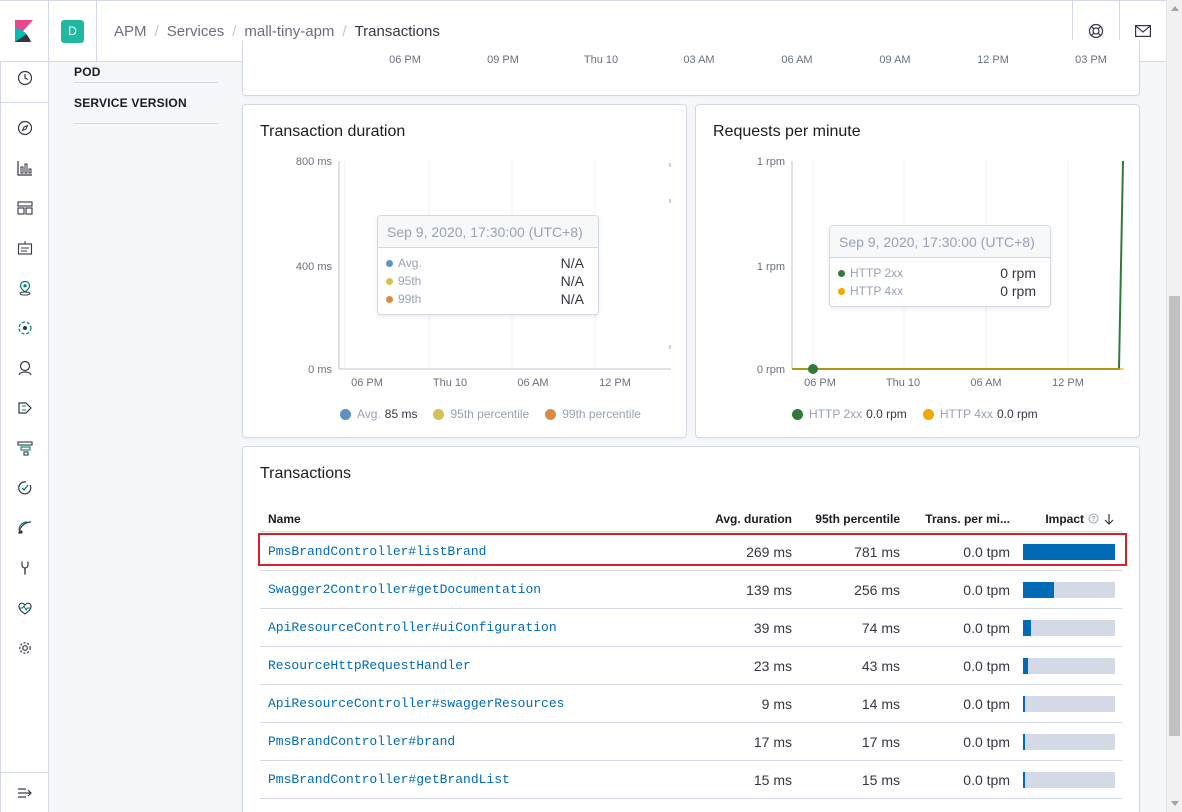 Image resolution: width=1182 pixels, height=812 pixels. What do you see at coordinates (412, 627) in the screenshot?
I see `transaction-name-link: ApiResourceController#uiConfiguration` at bounding box center [412, 627].